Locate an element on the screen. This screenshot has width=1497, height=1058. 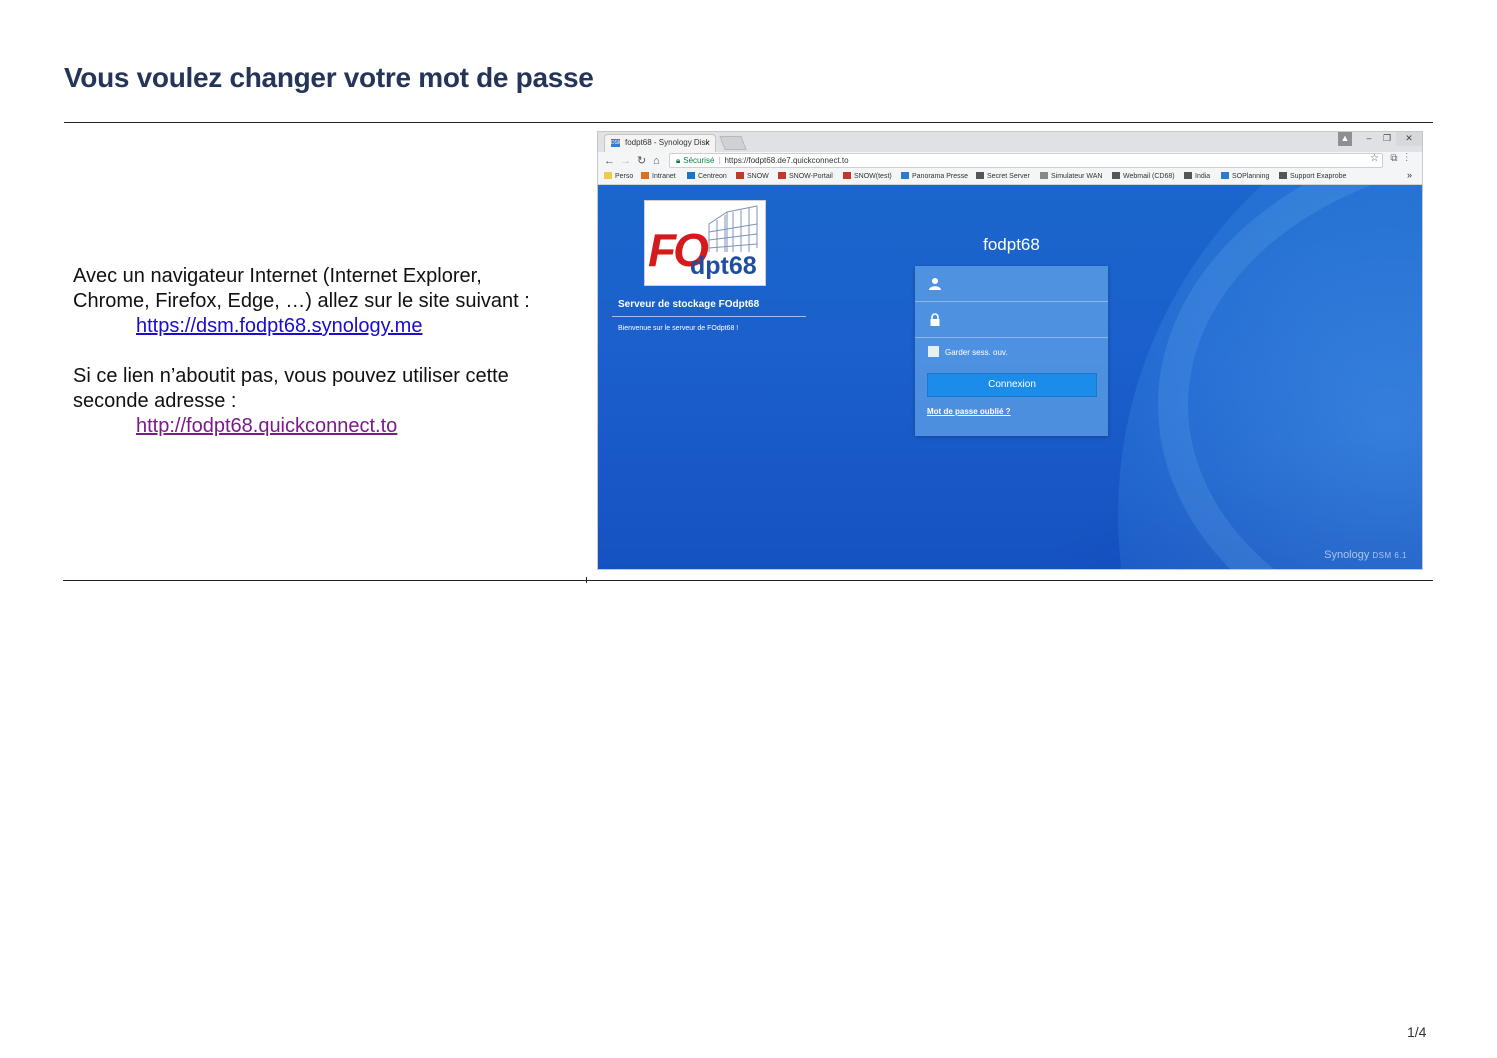
address-url: https://fodpt68.de7.quickconnect.to is located at coordinates (786, 160).